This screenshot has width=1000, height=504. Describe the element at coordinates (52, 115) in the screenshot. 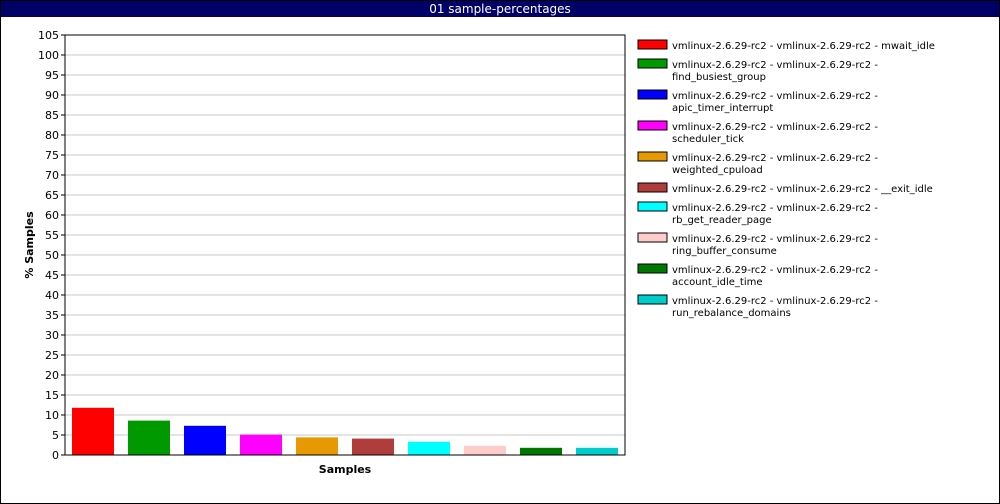

I see `y-tick-label: 85` at that location.